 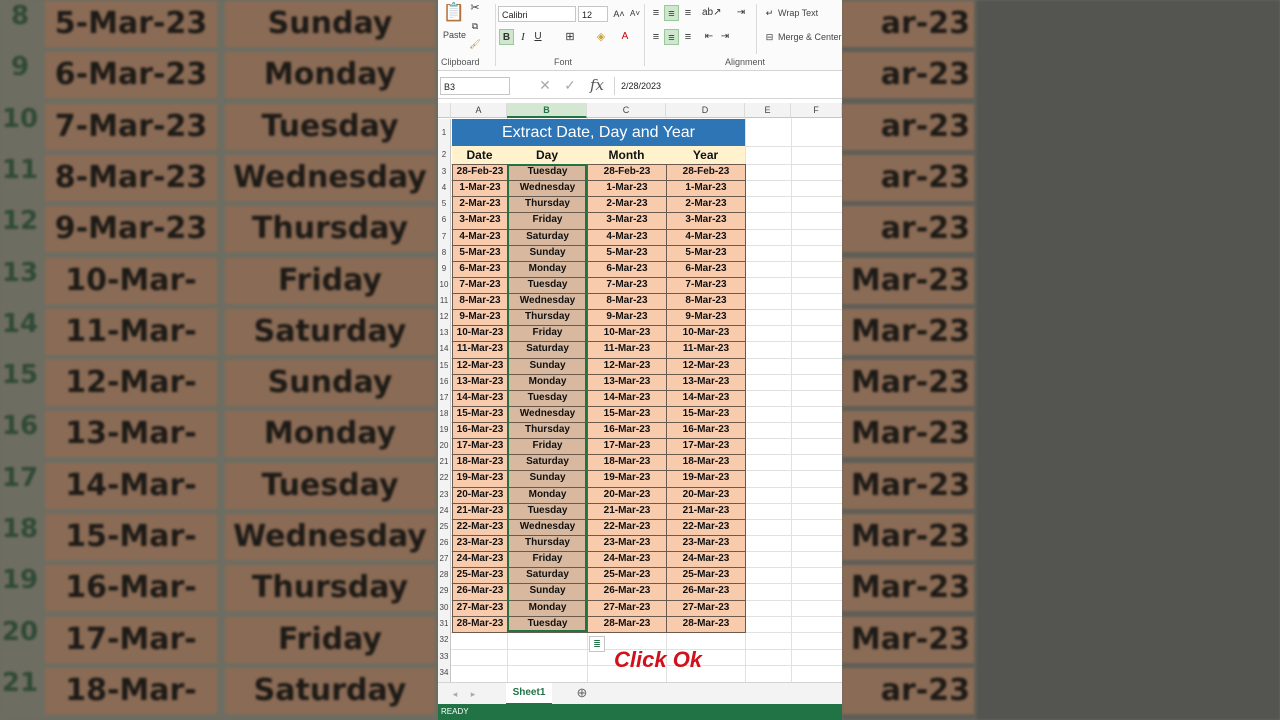 I want to click on row-header: 5, so click(x=444, y=204).